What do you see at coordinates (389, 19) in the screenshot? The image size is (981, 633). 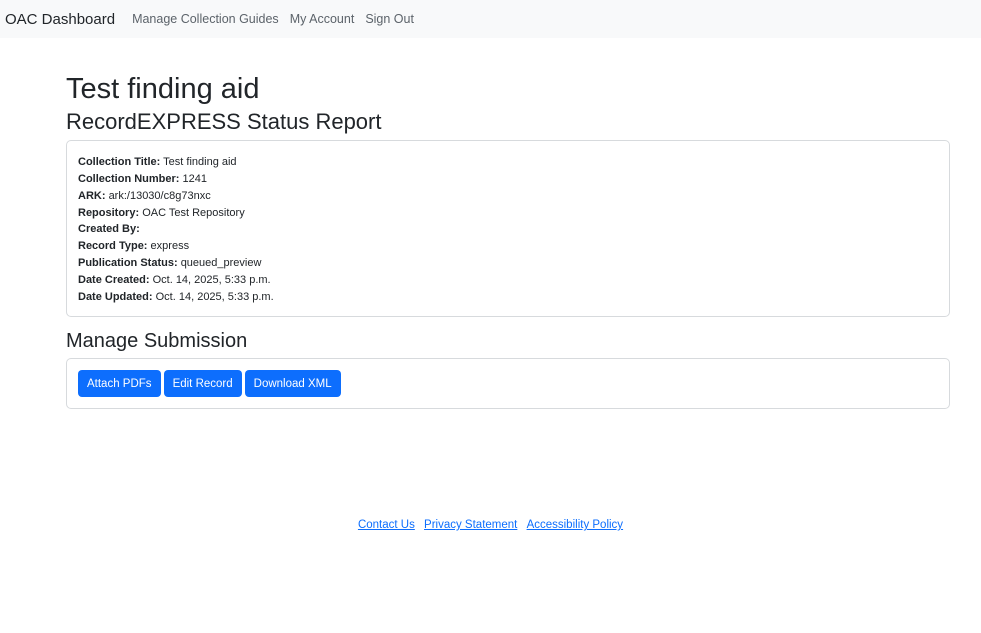 I see `nav-link-sign-out: Sign Out` at bounding box center [389, 19].